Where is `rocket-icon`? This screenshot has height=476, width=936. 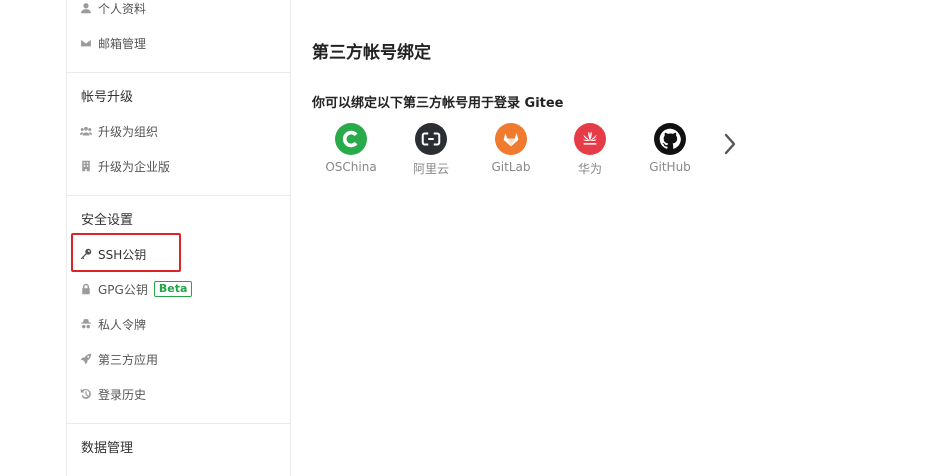
rocket-icon is located at coordinates (85, 359).